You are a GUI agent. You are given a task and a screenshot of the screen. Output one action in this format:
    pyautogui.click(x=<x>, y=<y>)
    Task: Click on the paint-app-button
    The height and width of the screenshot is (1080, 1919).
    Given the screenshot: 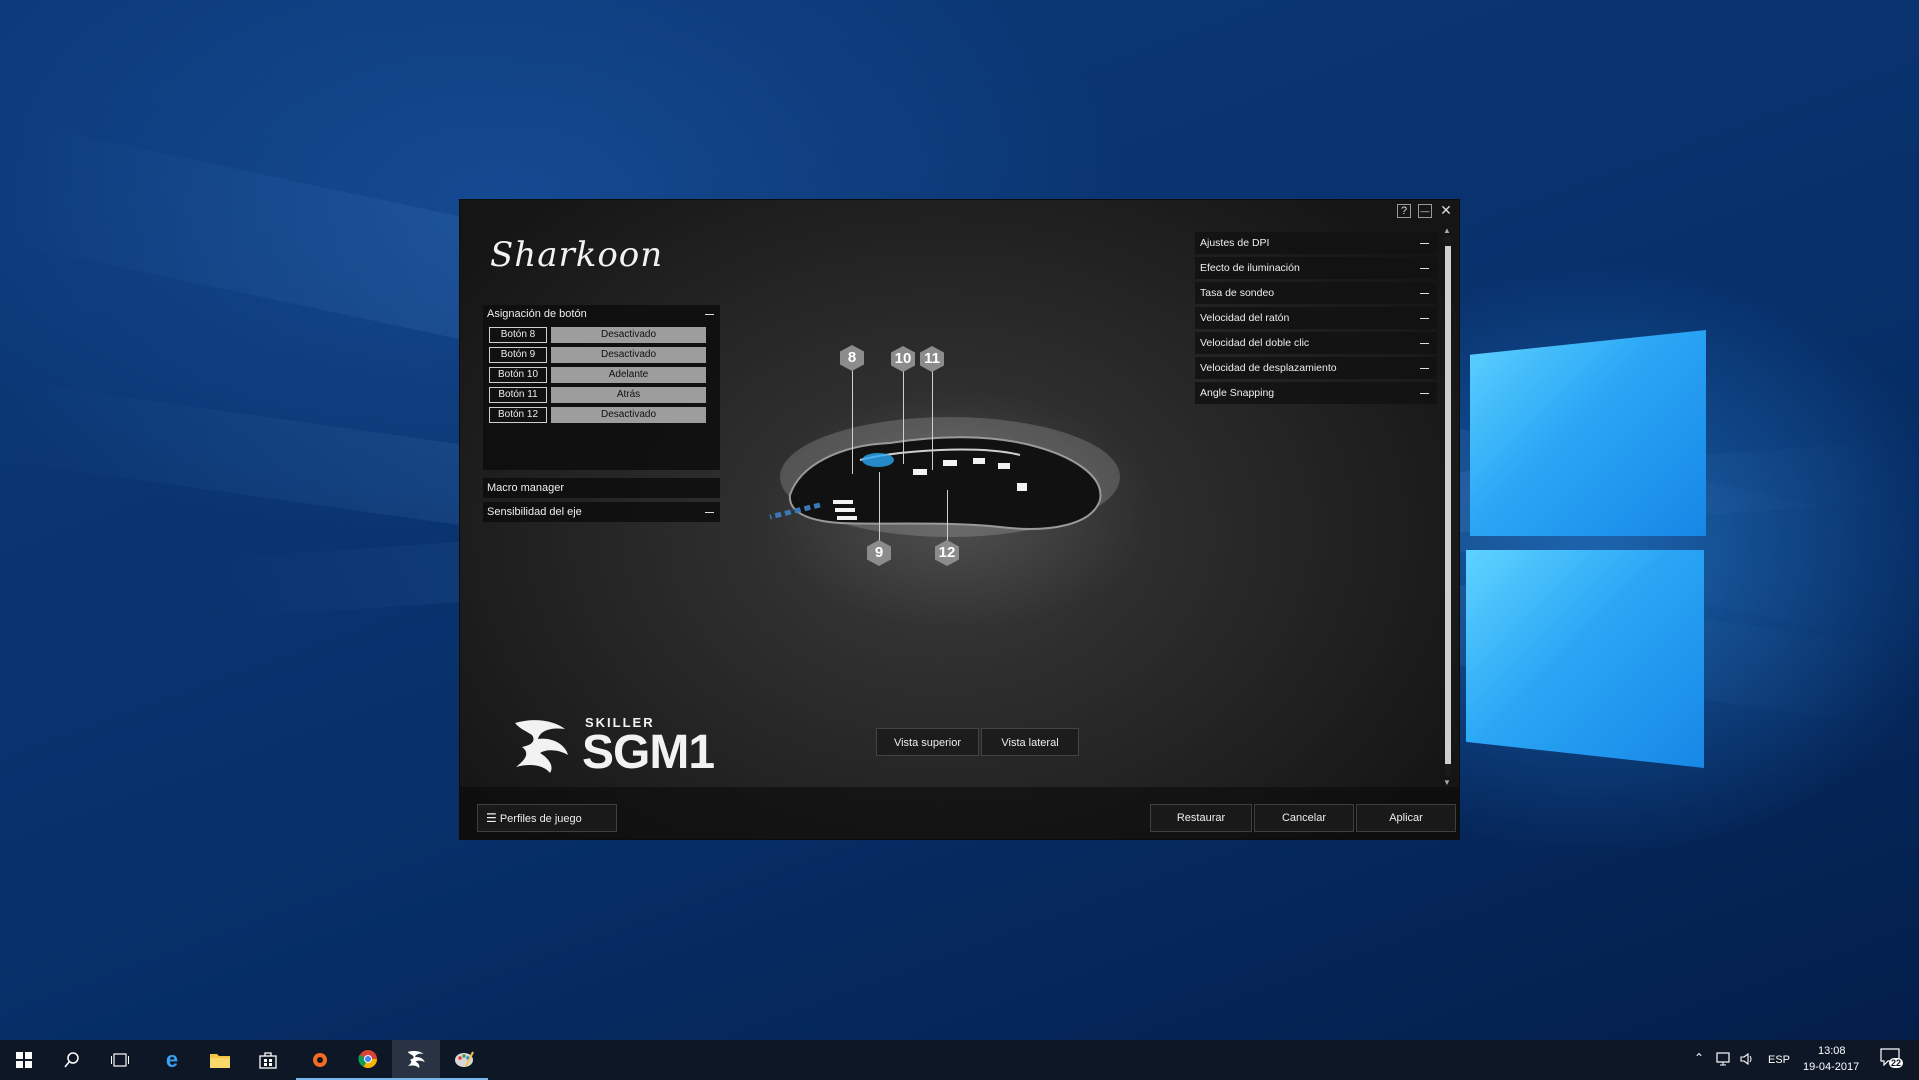 What is the action you would take?
    pyautogui.click(x=464, y=1060)
    